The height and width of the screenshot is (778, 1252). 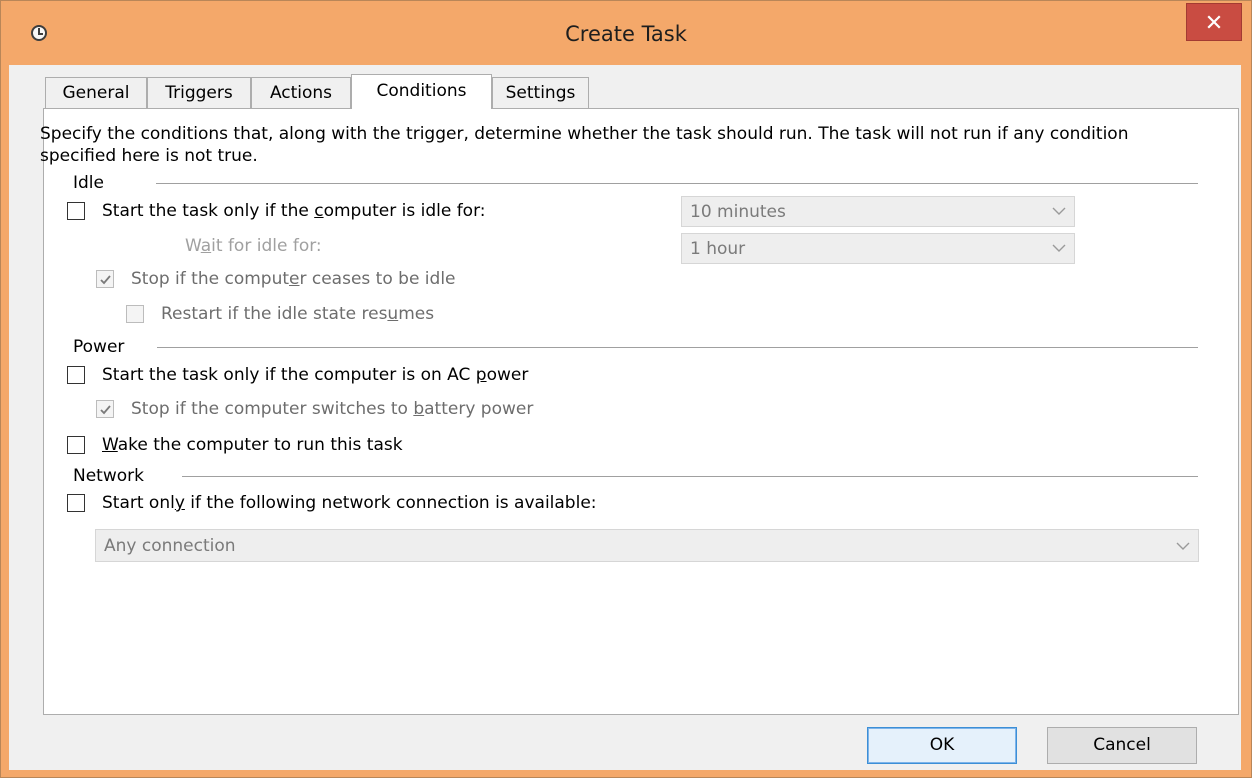 I want to click on idle-duration-value: 10 minutes, so click(x=738, y=212).